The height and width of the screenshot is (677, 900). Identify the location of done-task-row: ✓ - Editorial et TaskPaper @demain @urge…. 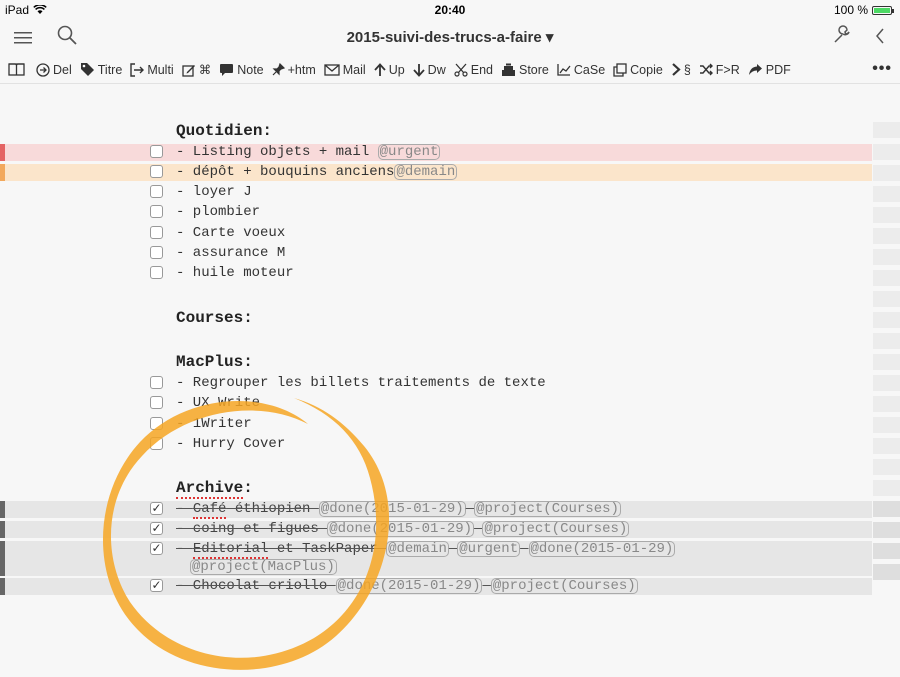
(436, 558).